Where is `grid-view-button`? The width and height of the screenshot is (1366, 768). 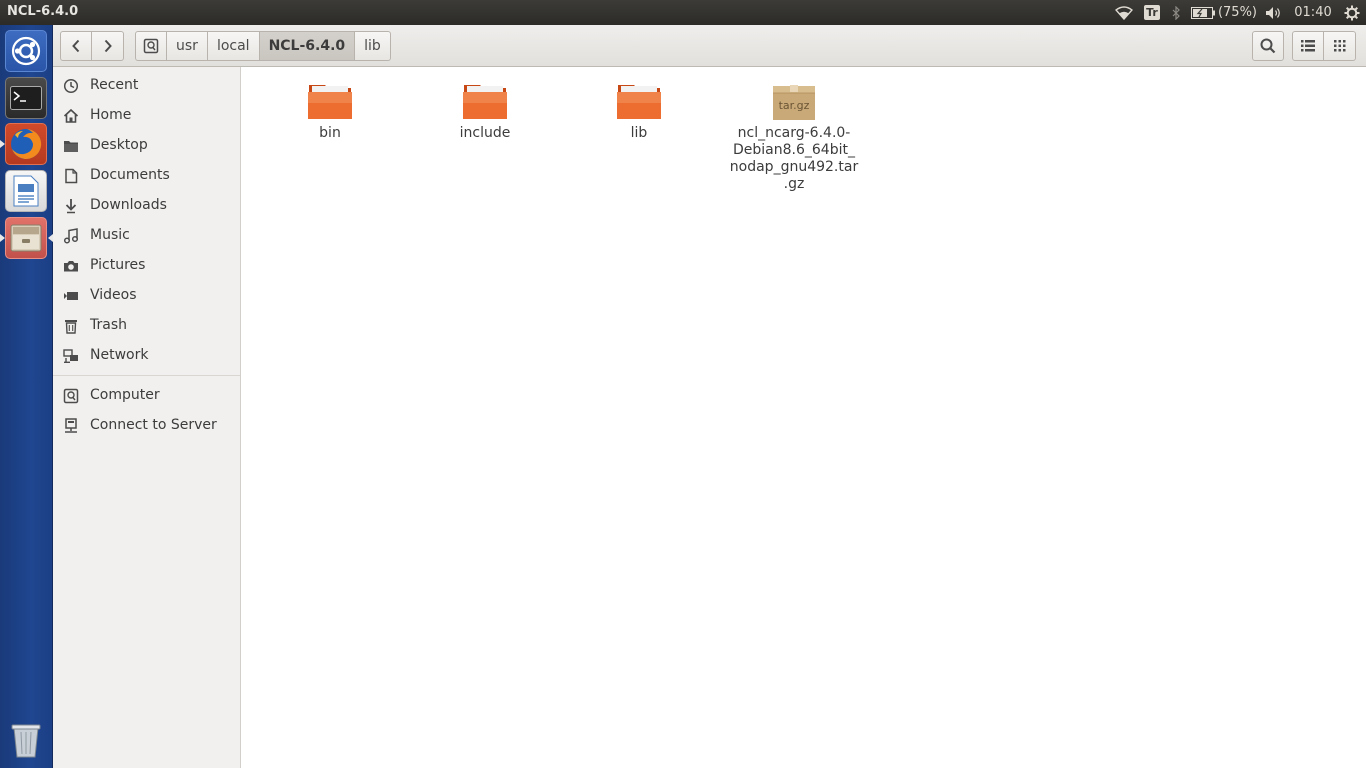 grid-view-button is located at coordinates (1340, 46).